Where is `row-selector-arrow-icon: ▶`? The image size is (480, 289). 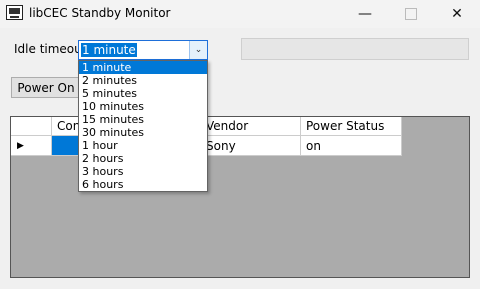
row-selector-arrow-icon: ▶ is located at coordinates (31, 146).